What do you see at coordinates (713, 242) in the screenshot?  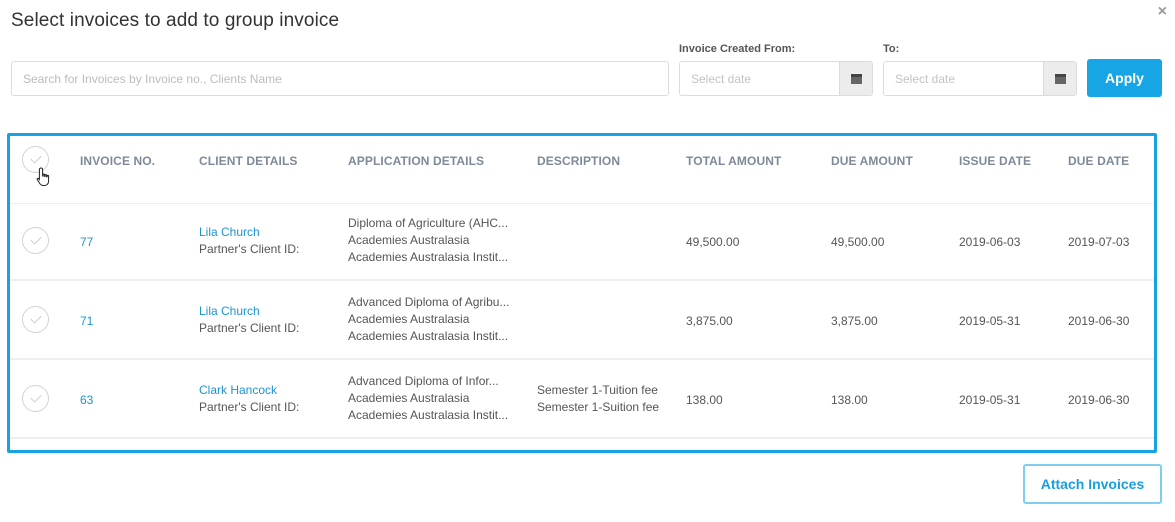 I see `total-amount: 49,500.00` at bounding box center [713, 242].